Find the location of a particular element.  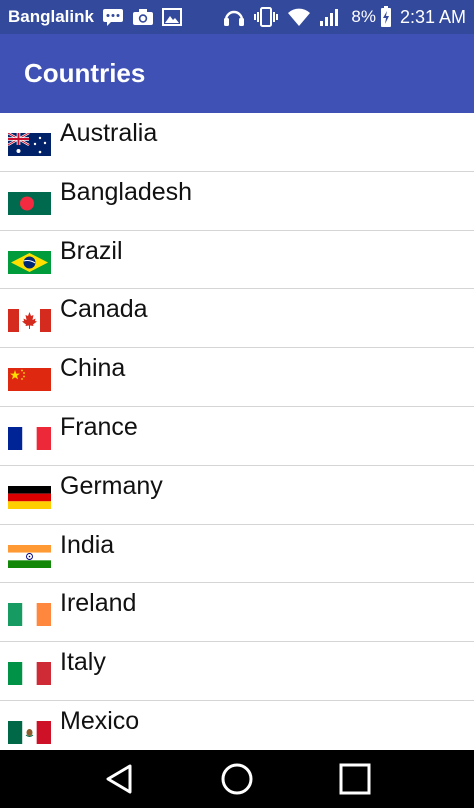

battery-percent: 8% is located at coordinates (363, 16).